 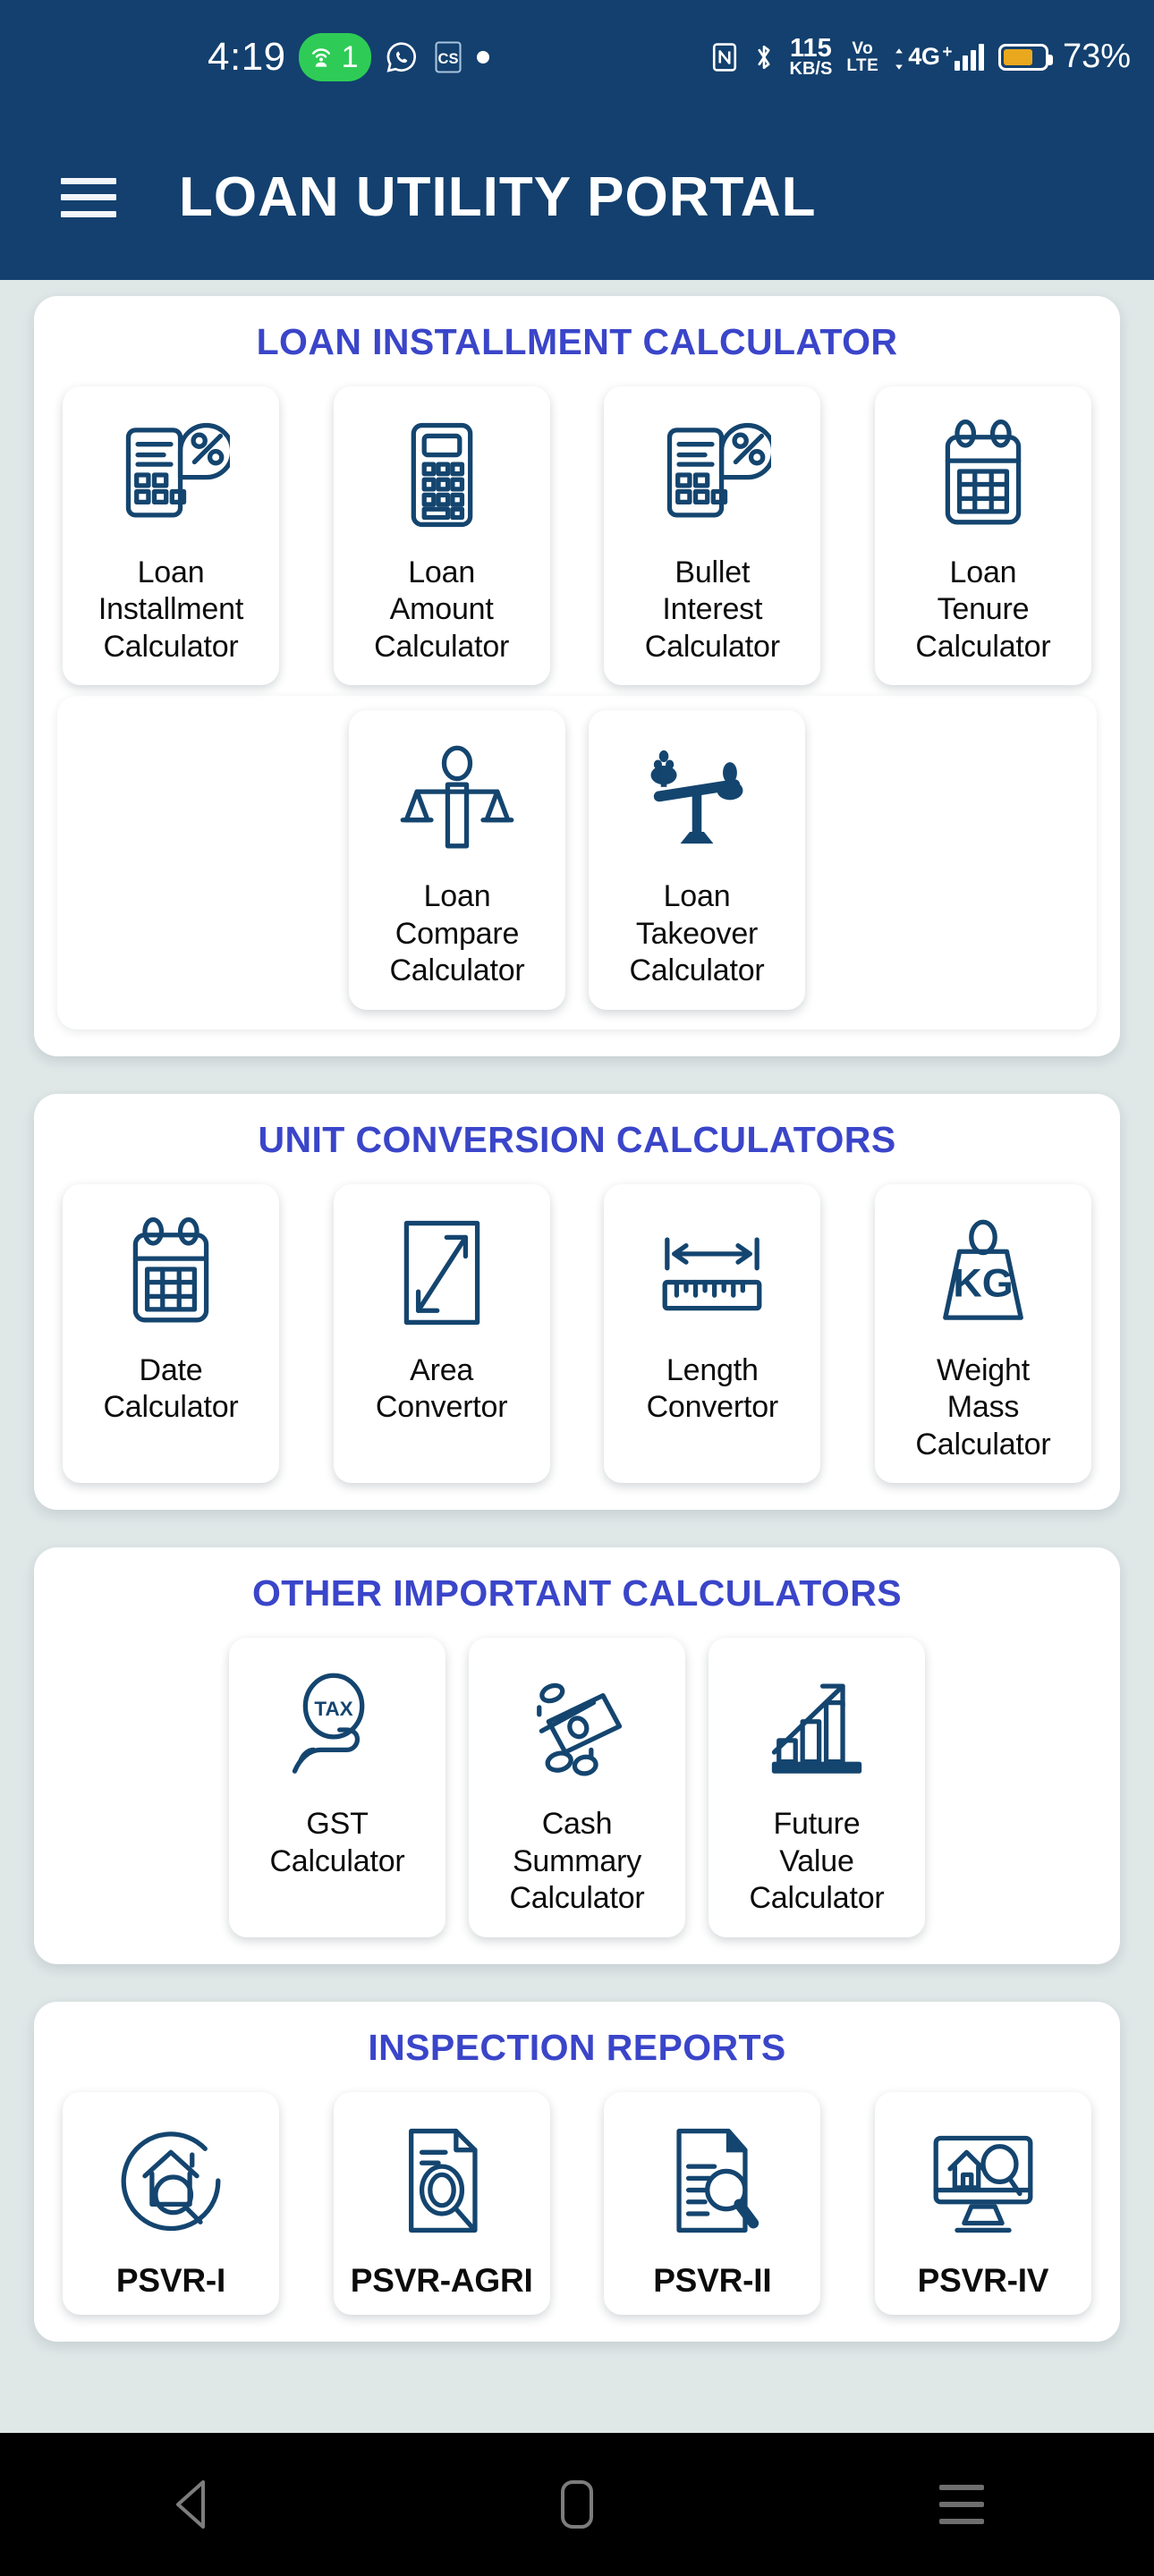 What do you see at coordinates (577, 1861) in the screenshot?
I see `tile-label: Cash Summary Calculator` at bounding box center [577, 1861].